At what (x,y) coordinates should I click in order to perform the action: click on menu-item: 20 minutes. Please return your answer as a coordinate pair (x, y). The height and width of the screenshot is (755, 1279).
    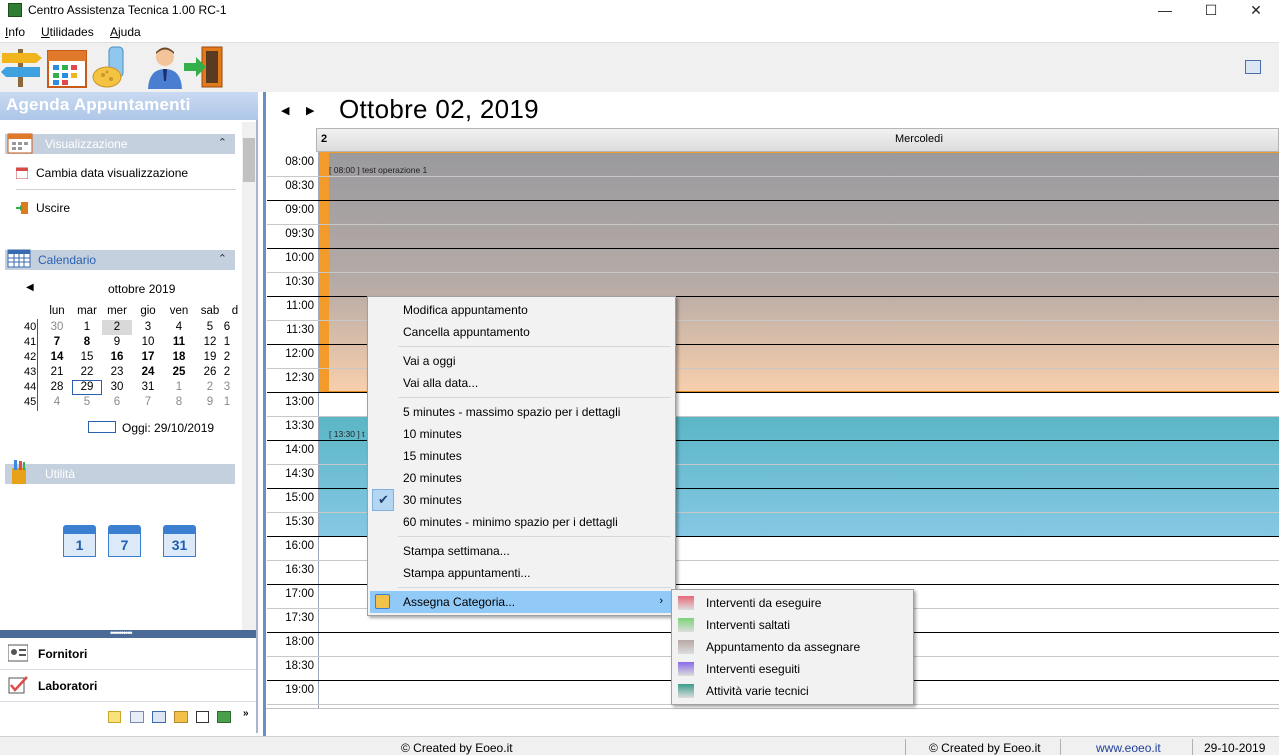
    Looking at the image, I should click on (521, 478).